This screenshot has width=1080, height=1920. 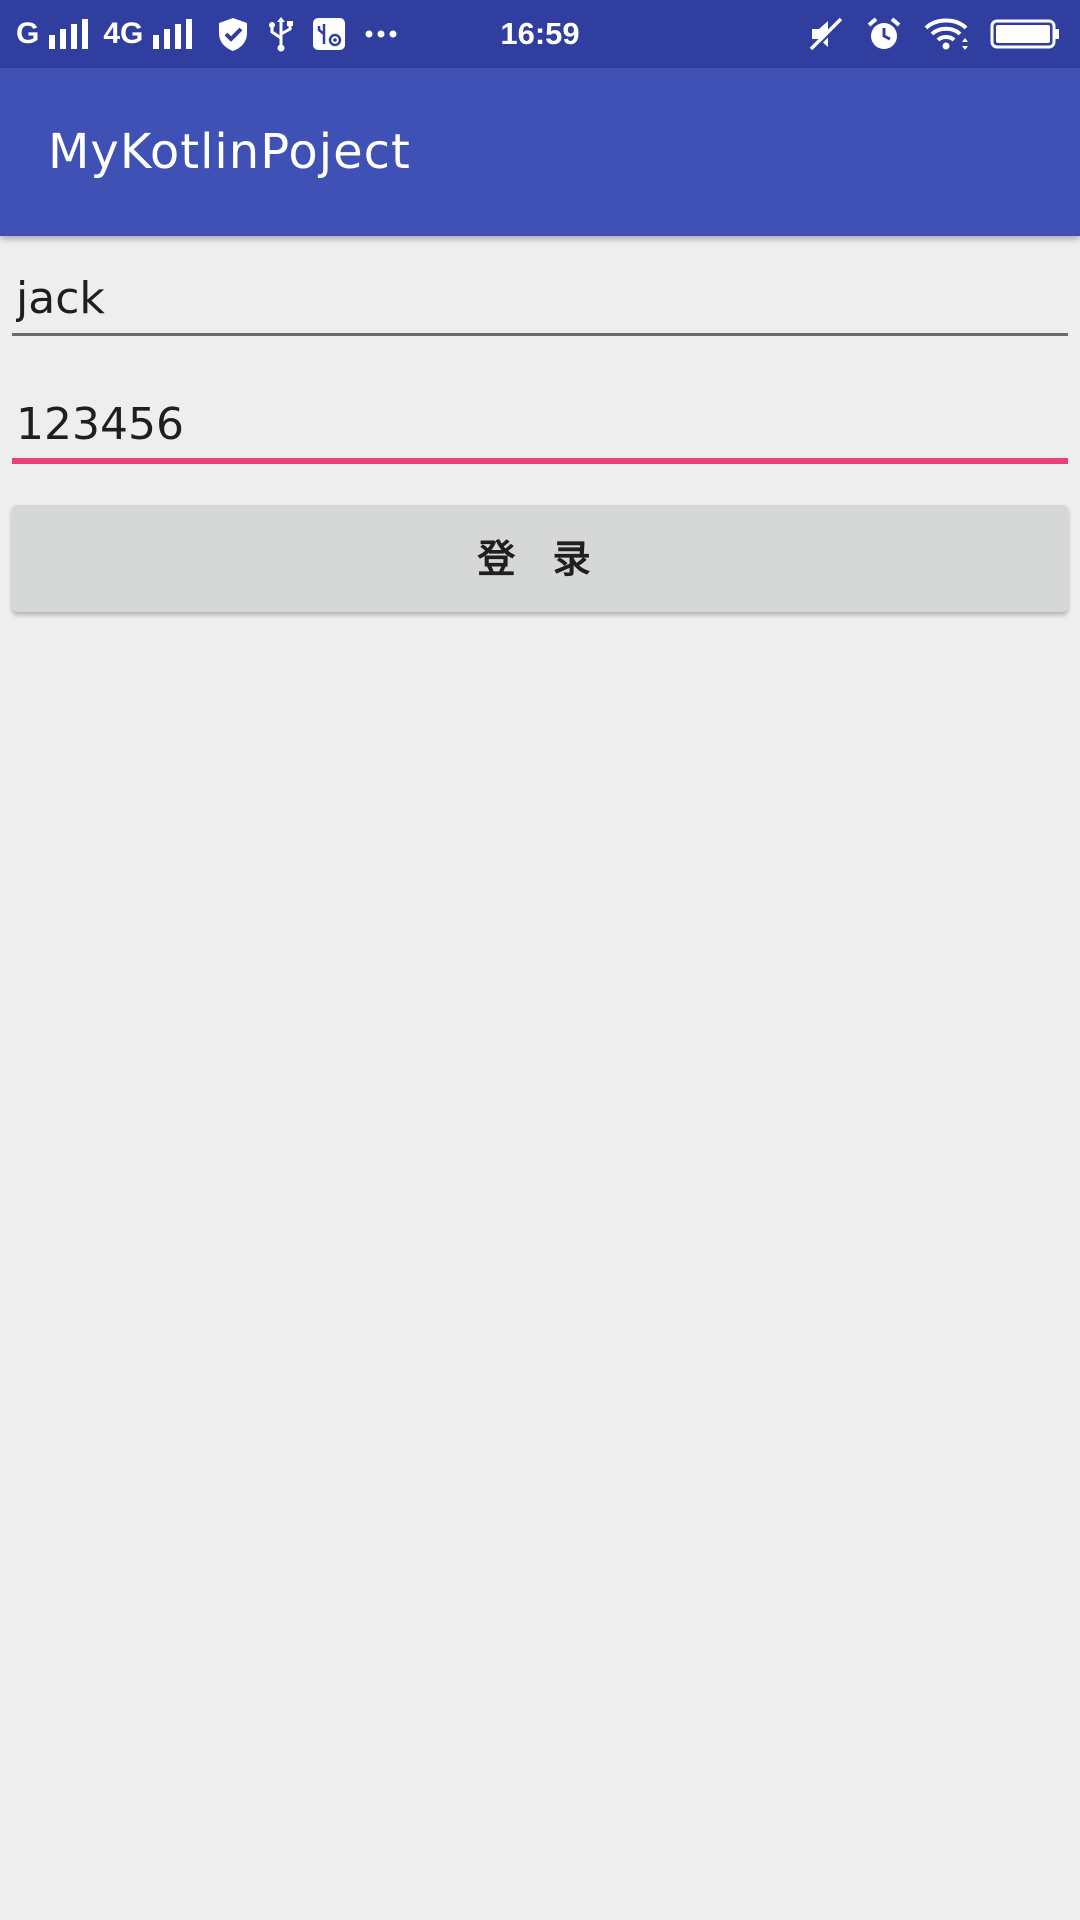 What do you see at coordinates (1025, 34) in the screenshot?
I see `battery-icon` at bounding box center [1025, 34].